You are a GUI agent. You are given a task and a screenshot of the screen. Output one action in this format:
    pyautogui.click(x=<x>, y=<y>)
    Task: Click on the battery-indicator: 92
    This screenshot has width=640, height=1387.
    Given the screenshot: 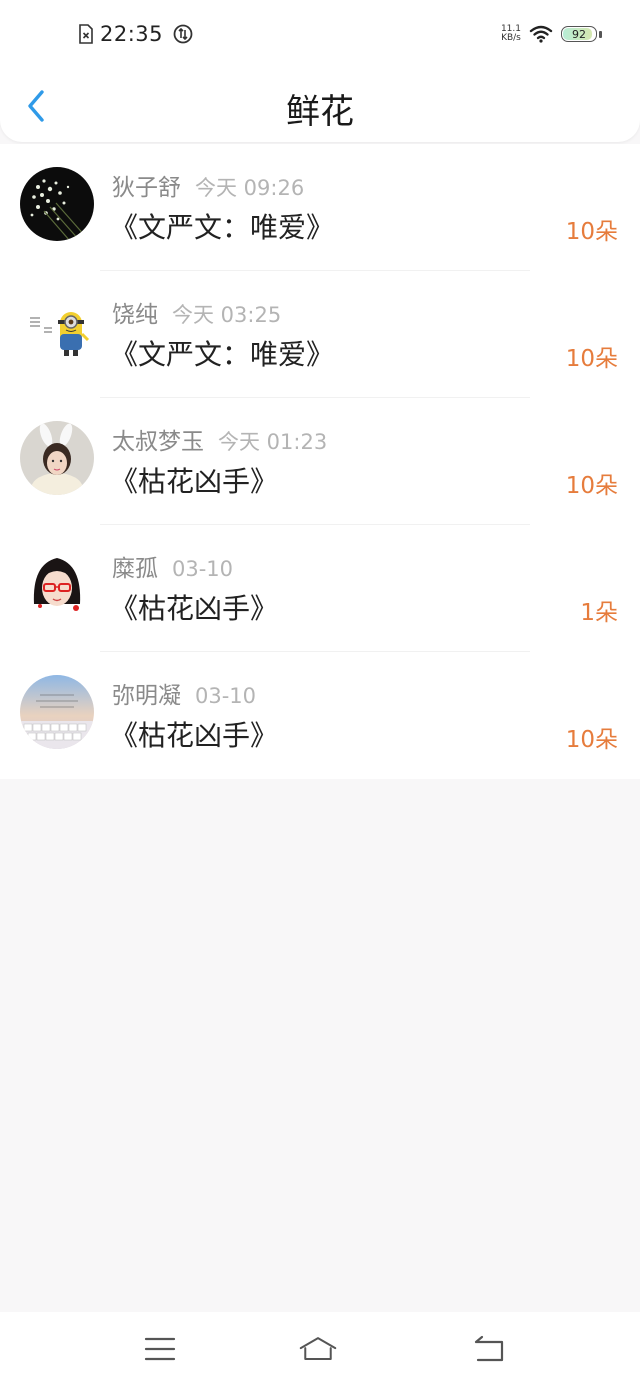 What is the action you would take?
    pyautogui.click(x=579, y=34)
    